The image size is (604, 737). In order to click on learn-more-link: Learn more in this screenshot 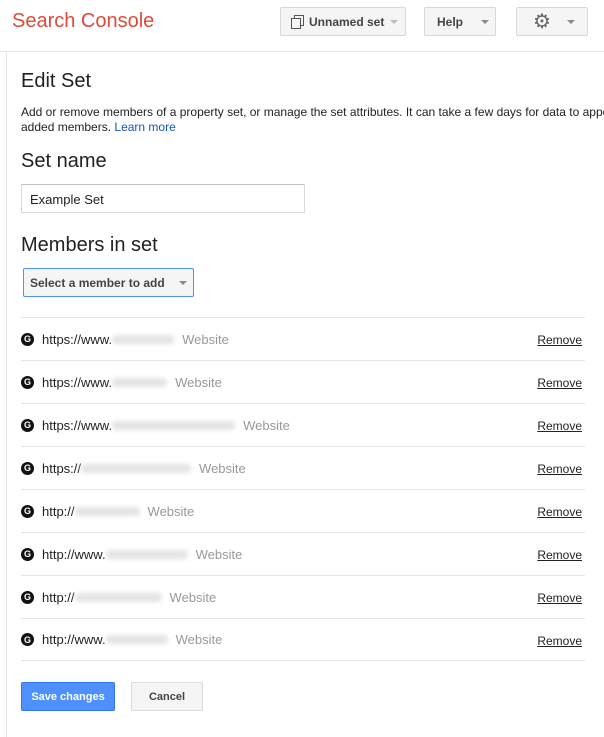, I will do `click(144, 127)`.